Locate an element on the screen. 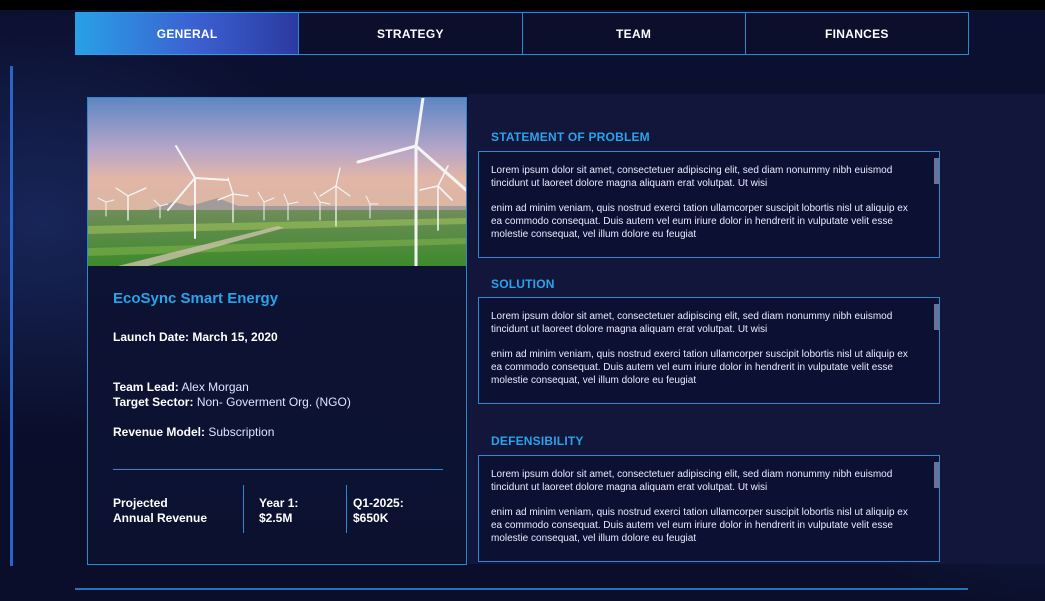 This screenshot has width=1045, height=601. target-sector-value: Non- Goverment Org. (NGO) is located at coordinates (273, 402).